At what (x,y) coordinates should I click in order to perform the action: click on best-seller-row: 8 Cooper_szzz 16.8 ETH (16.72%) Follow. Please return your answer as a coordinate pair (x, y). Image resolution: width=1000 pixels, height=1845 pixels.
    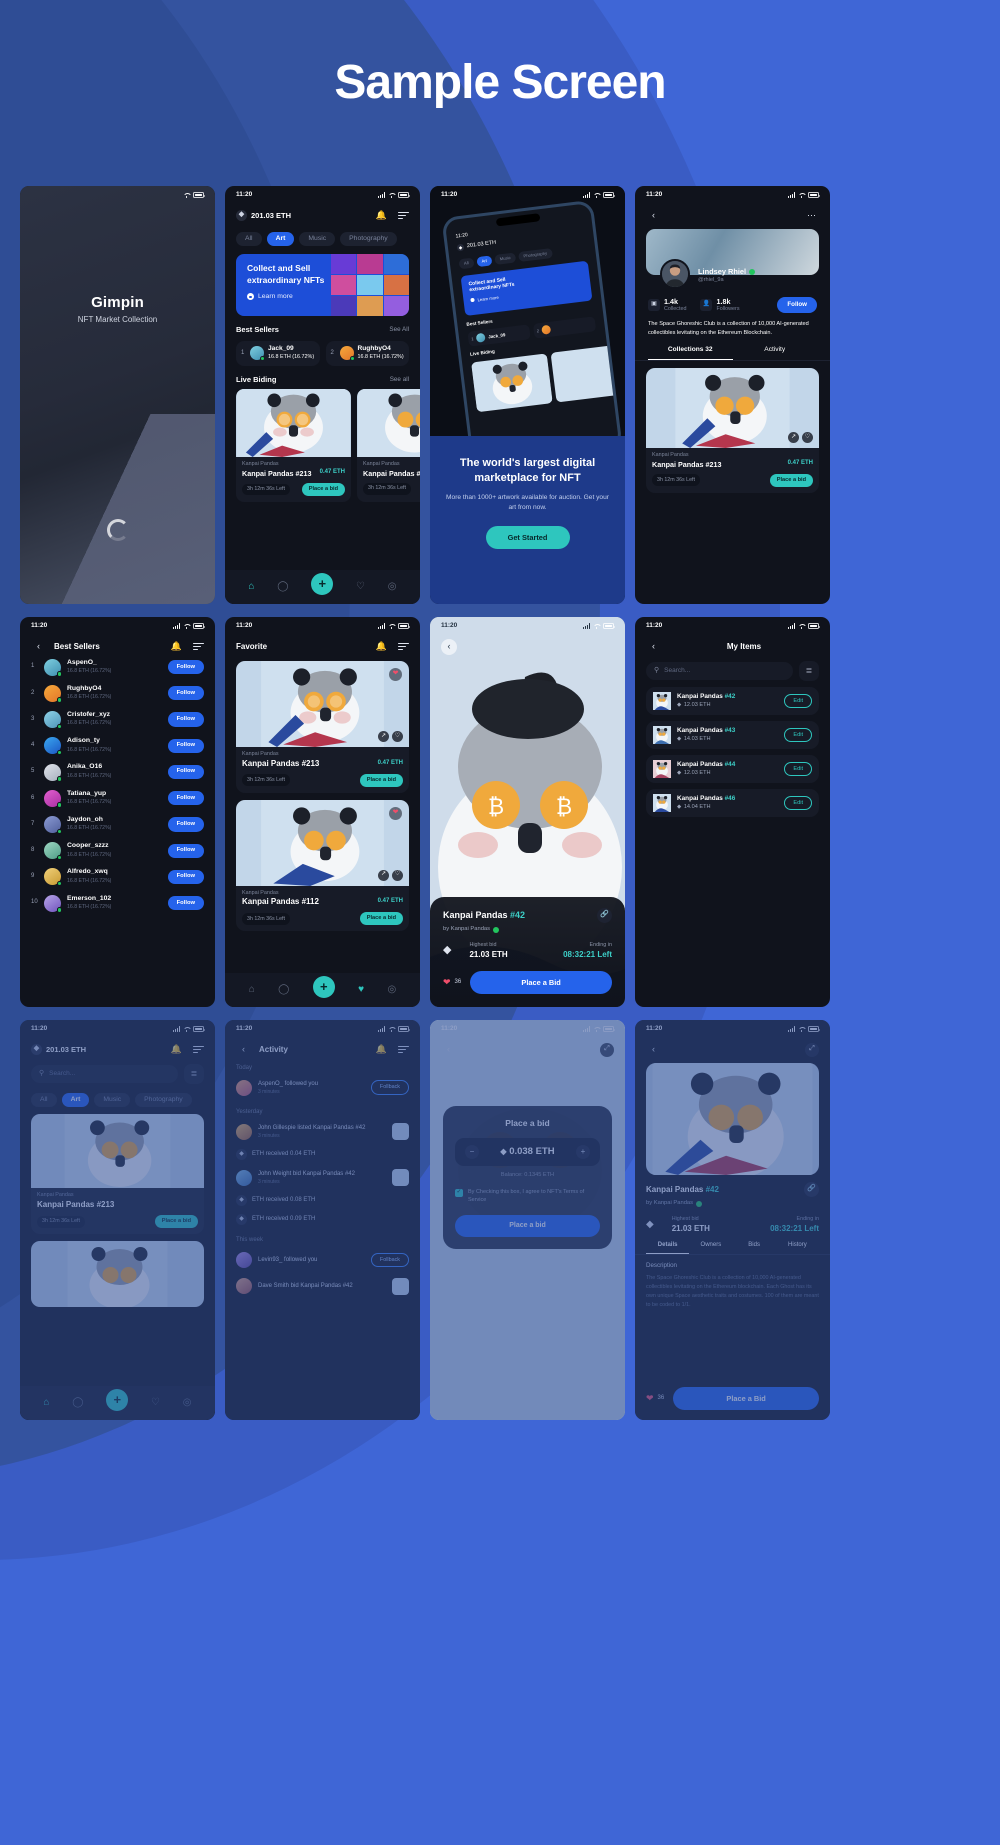
    Looking at the image, I should click on (117, 851).